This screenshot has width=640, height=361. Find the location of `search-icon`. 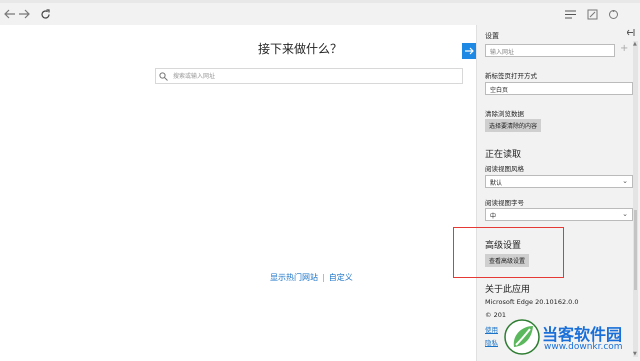

search-icon is located at coordinates (163, 76).